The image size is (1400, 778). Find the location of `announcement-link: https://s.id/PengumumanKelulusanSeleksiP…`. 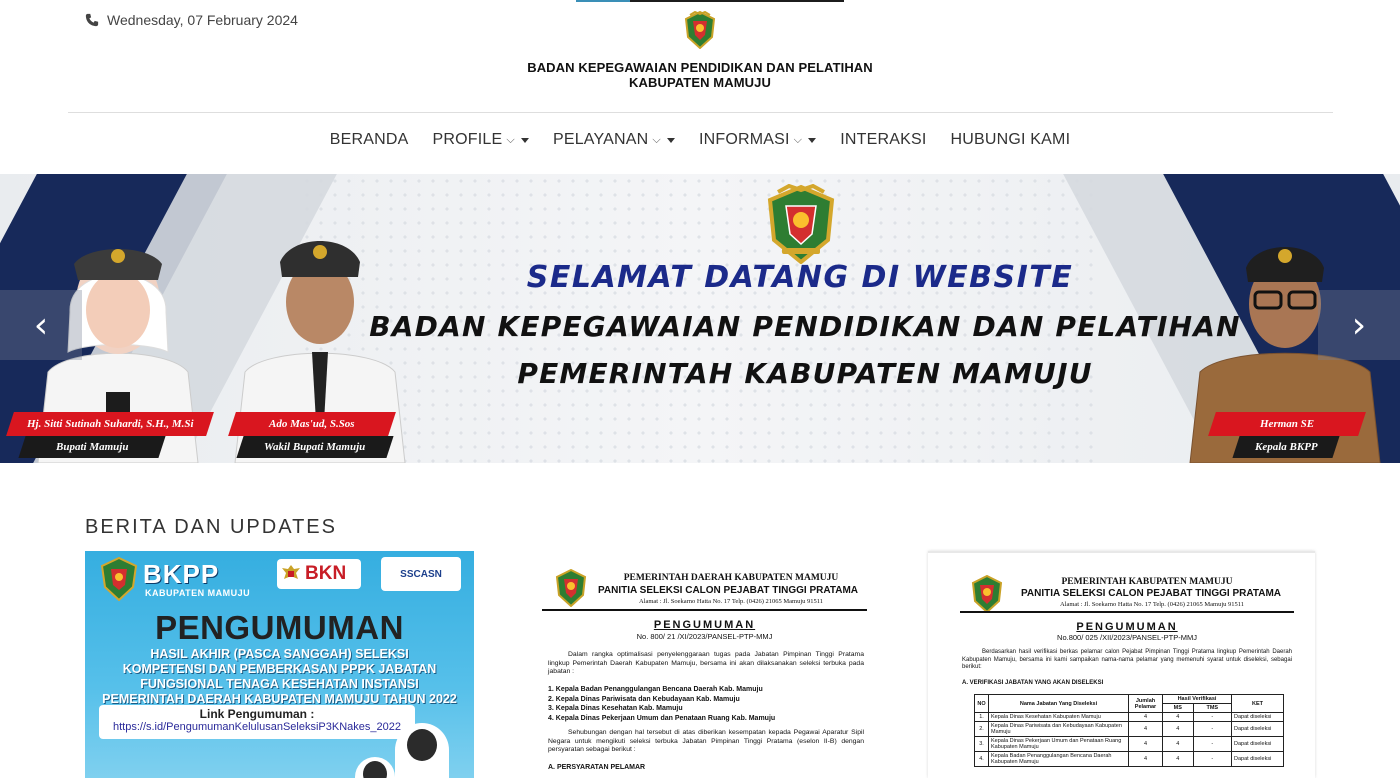

announcement-link: https://s.id/PengumumanKelulusanSeleksiP… is located at coordinates (257, 727).